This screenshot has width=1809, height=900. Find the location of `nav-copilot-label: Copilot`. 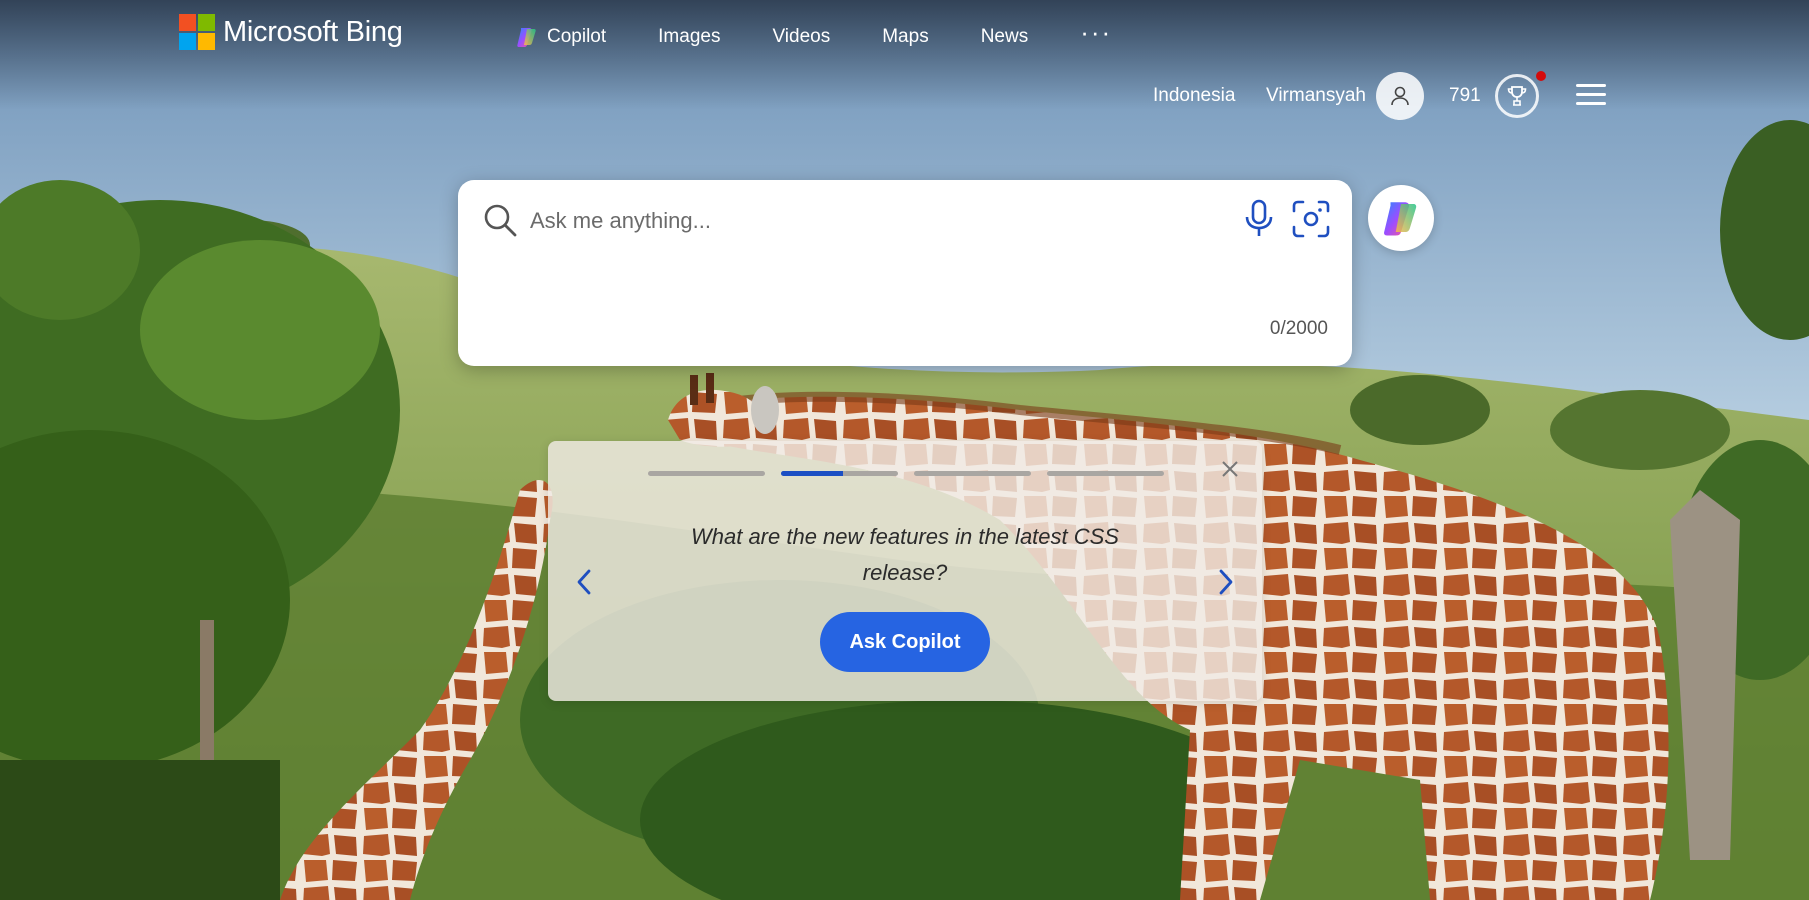

nav-copilot-label: Copilot is located at coordinates (577, 36).